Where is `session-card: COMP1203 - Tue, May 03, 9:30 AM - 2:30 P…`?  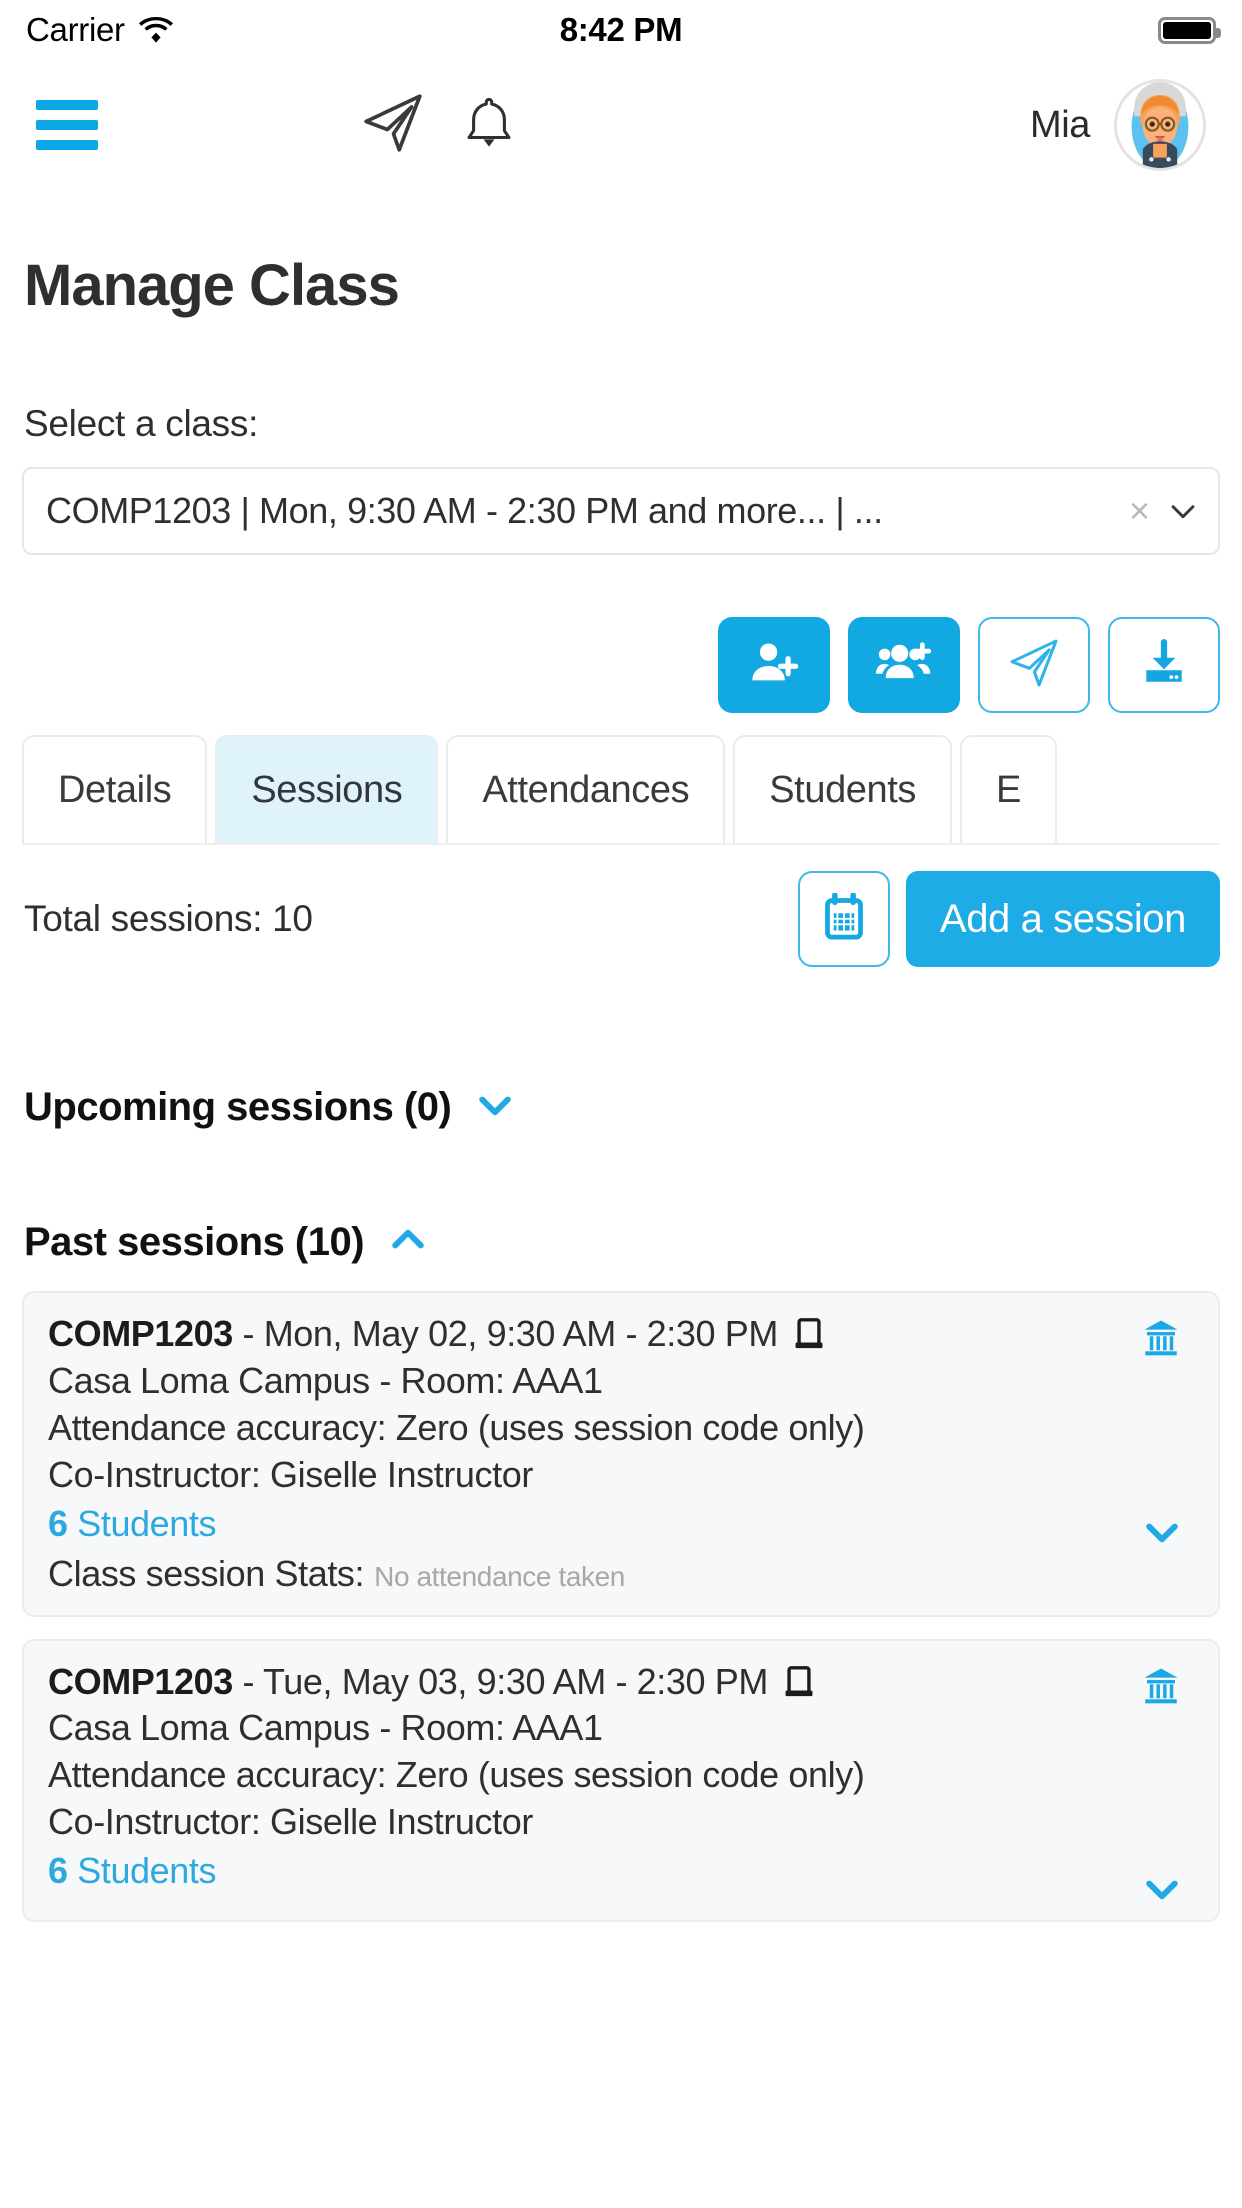
session-card: COMP1203 - Tue, May 03, 9:30 AM - 2:30 P… is located at coordinates (621, 1780).